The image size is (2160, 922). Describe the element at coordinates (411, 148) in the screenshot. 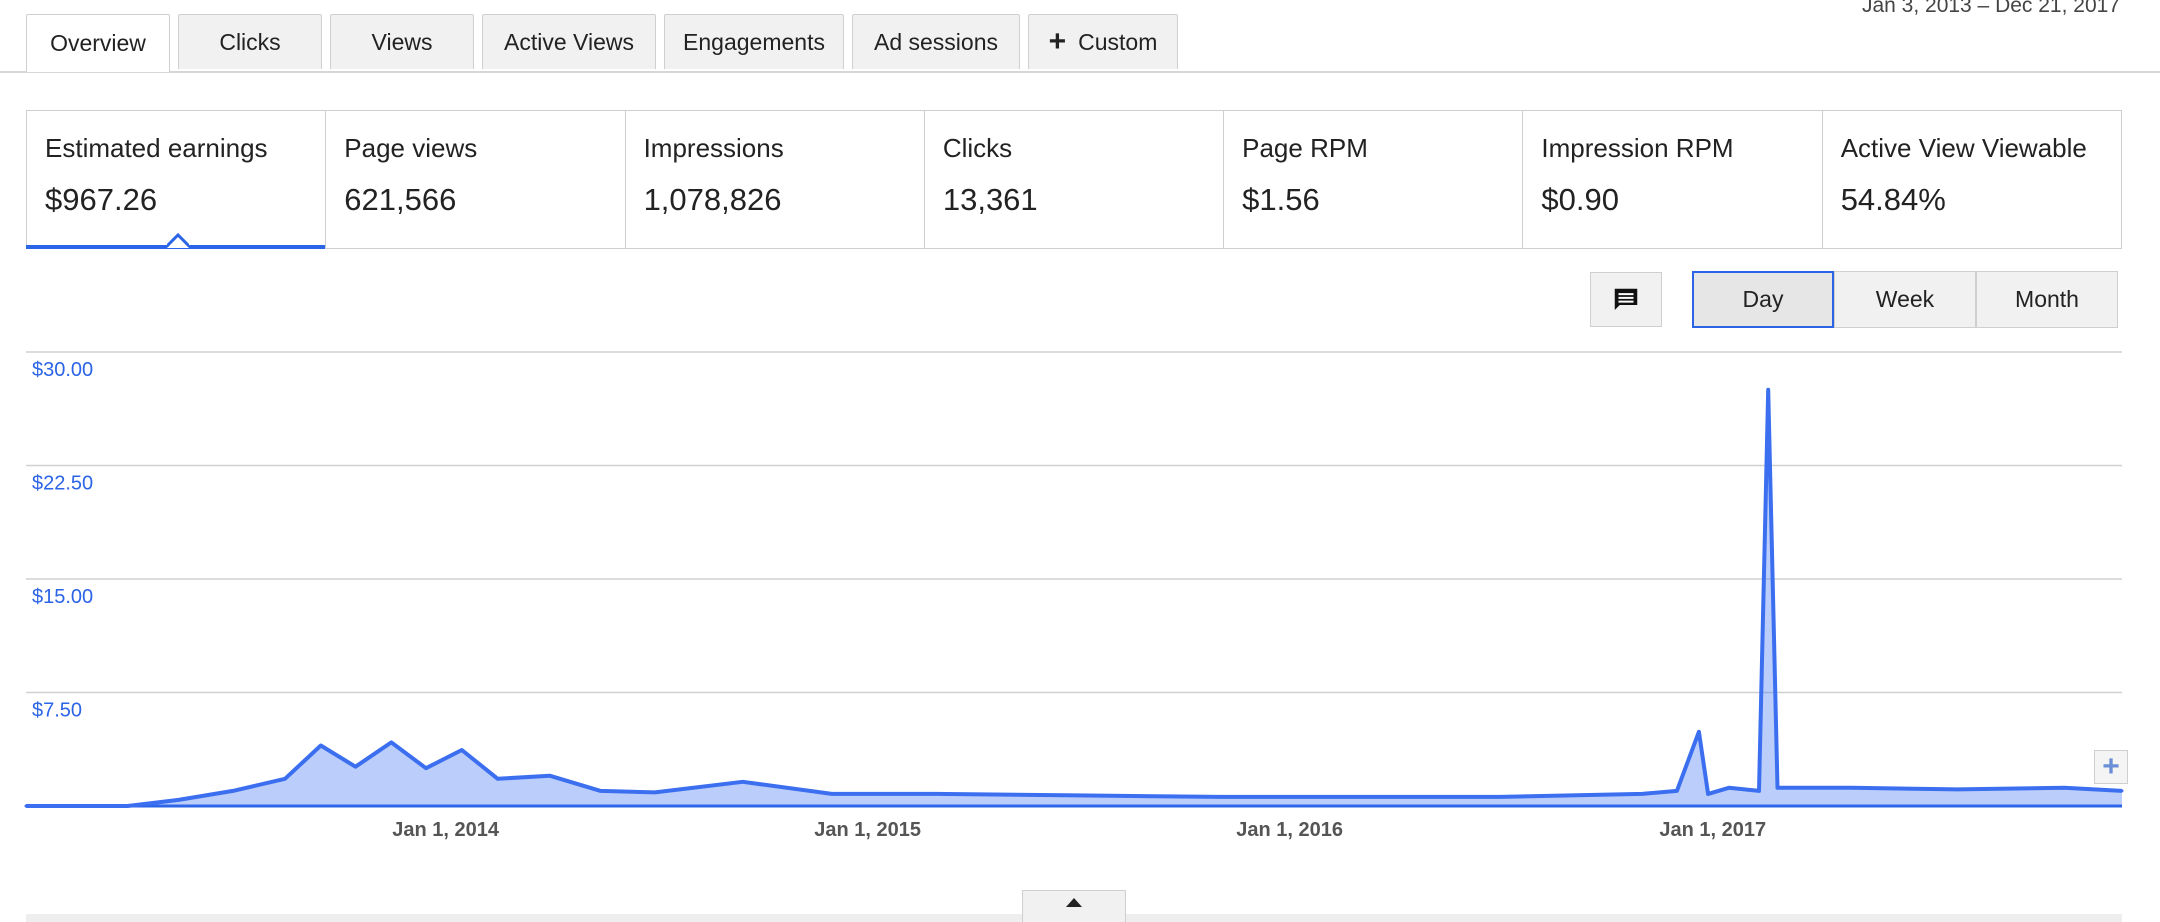

I see `metric-label: Page views` at that location.